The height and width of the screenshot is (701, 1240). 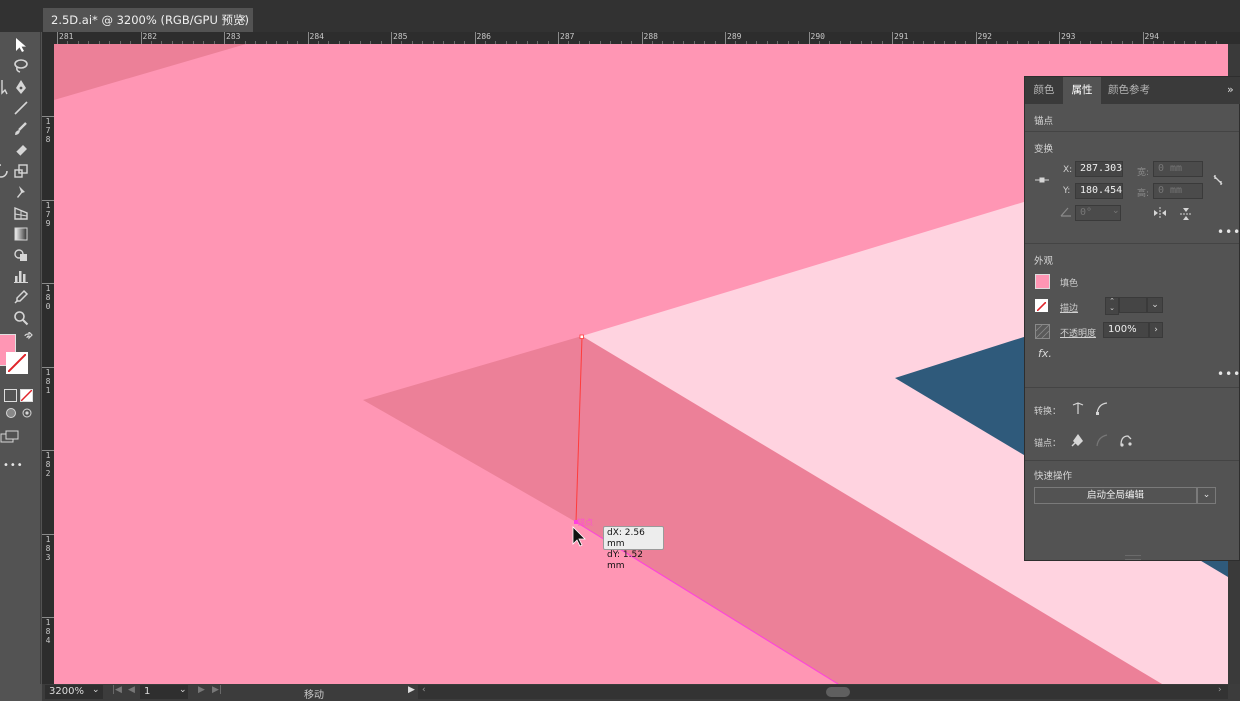 What do you see at coordinates (21, 298) in the screenshot?
I see `eyedropper-tool-icon` at bounding box center [21, 298].